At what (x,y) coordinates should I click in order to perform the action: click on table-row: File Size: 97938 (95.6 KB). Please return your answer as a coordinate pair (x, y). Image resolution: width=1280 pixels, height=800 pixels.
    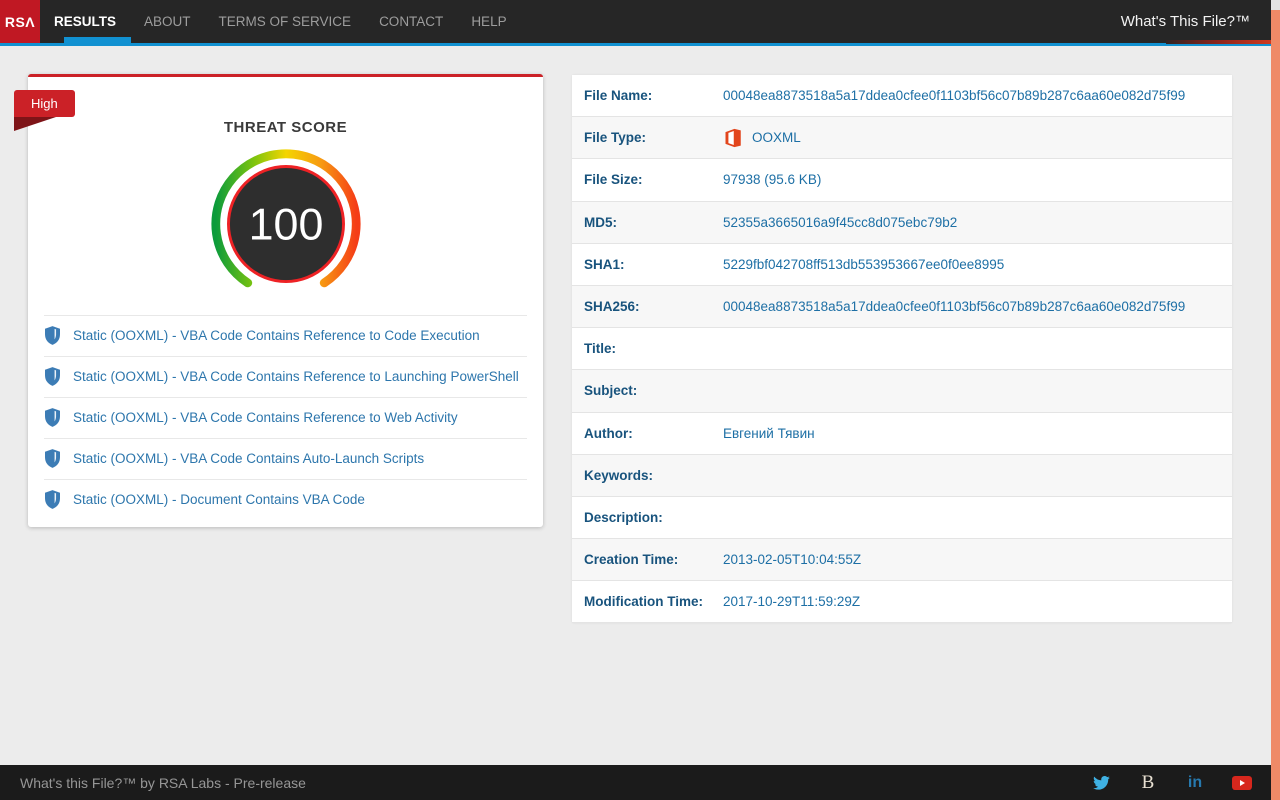
    Looking at the image, I should click on (902, 180).